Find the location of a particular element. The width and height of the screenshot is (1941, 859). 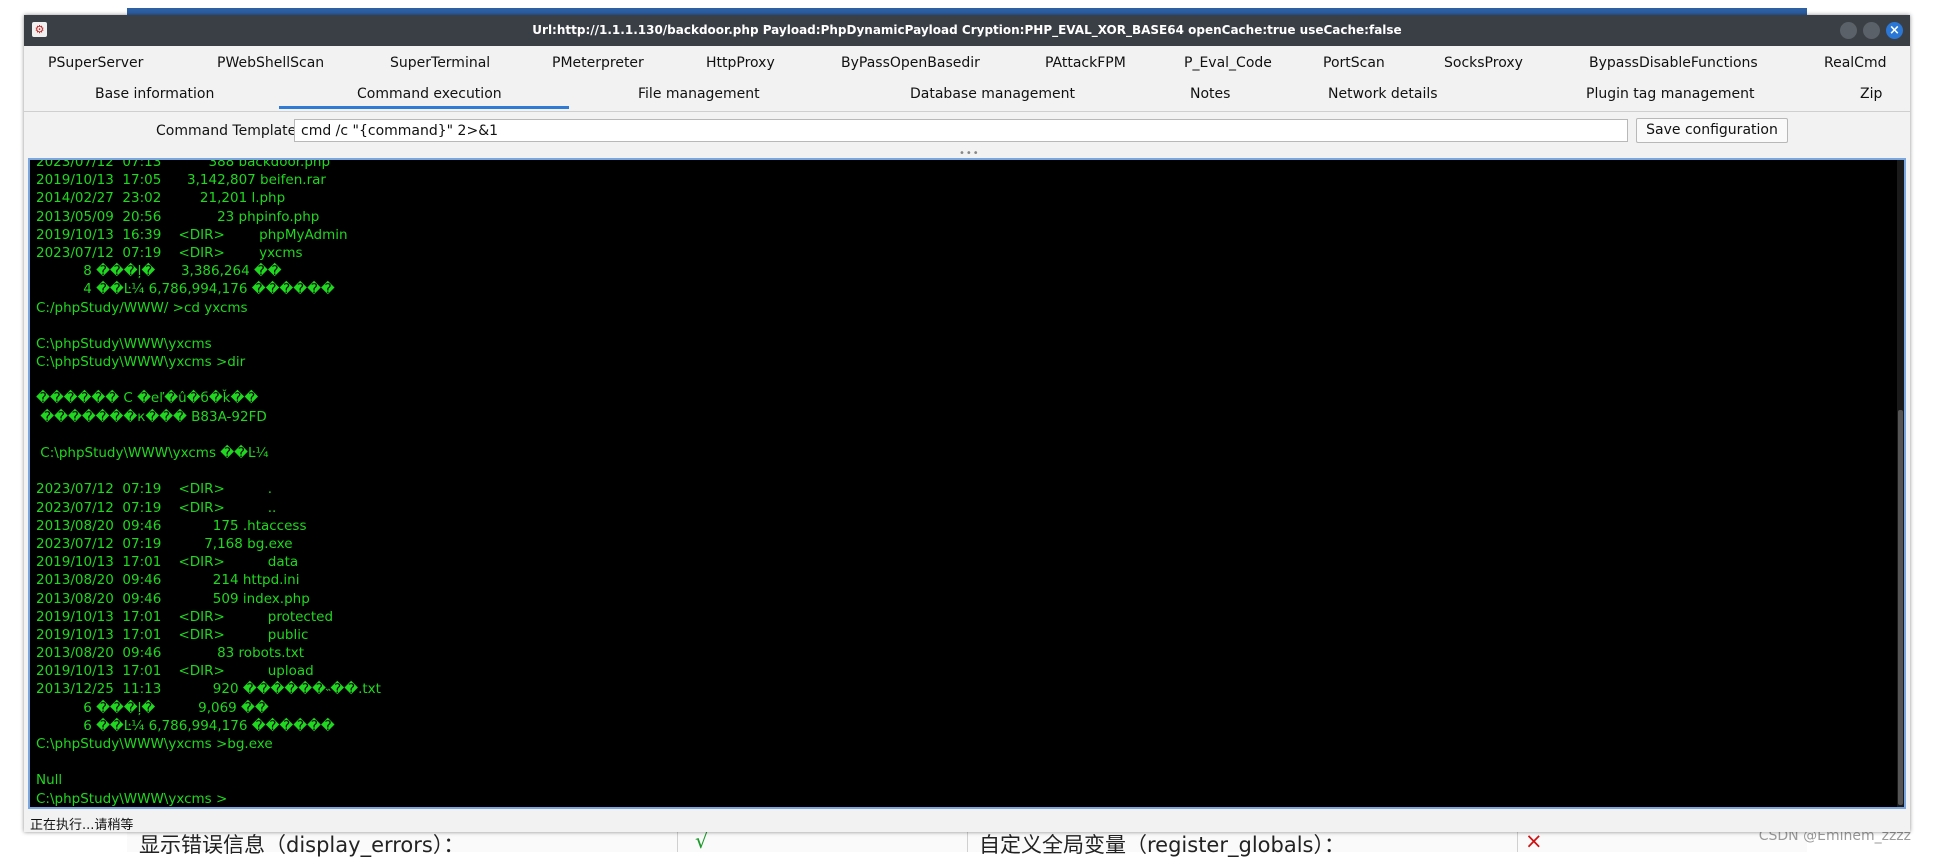

tab-pwebshellscan: PWebShellScan is located at coordinates (270, 63).